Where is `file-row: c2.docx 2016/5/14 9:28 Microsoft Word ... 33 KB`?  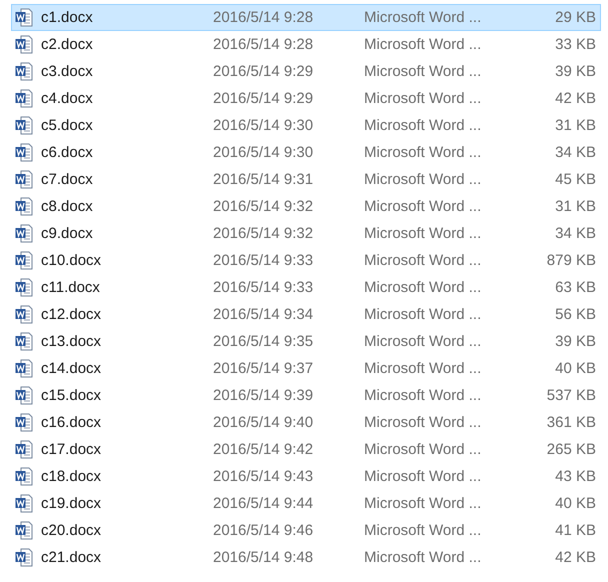
file-row: c2.docx 2016/5/14 9:28 Microsoft Word ... 33 KB is located at coordinates (306, 44).